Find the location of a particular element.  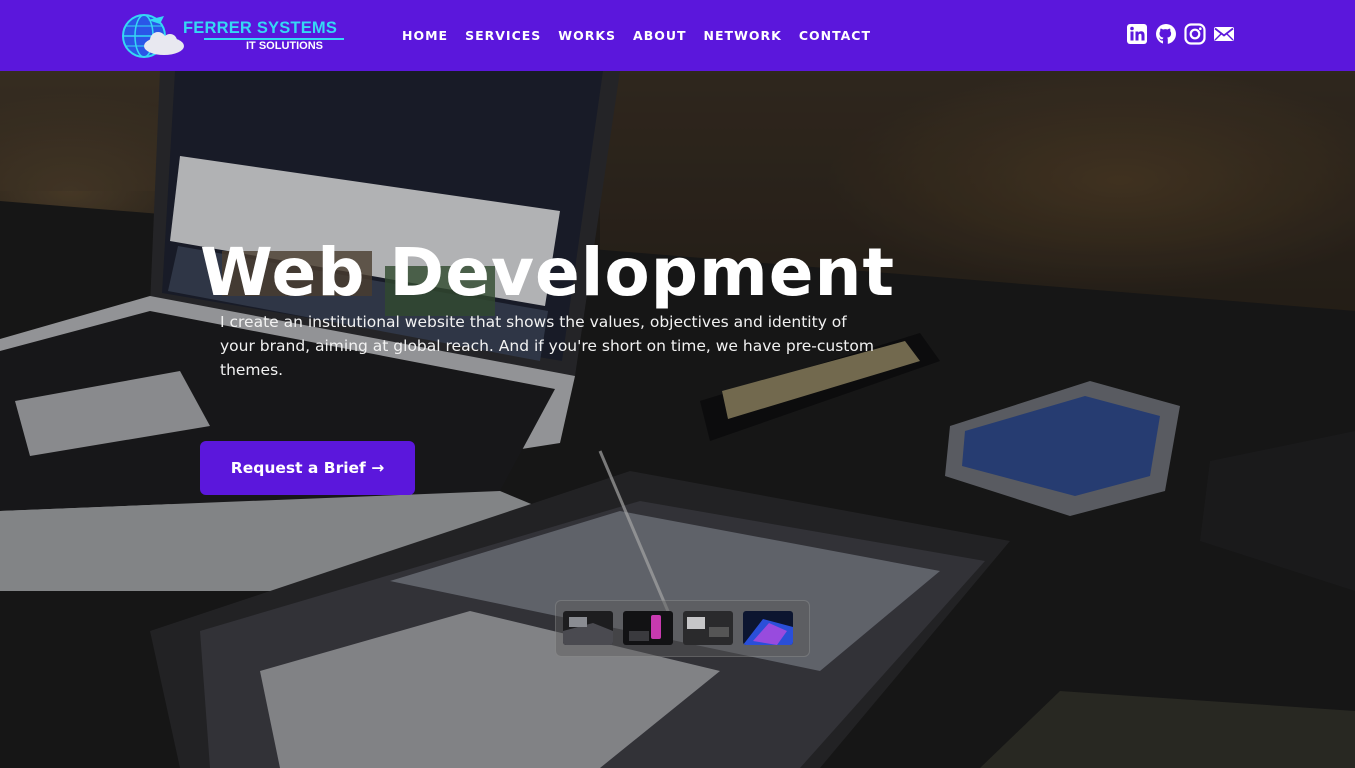

instagram-icon is located at coordinates (1195, 34).